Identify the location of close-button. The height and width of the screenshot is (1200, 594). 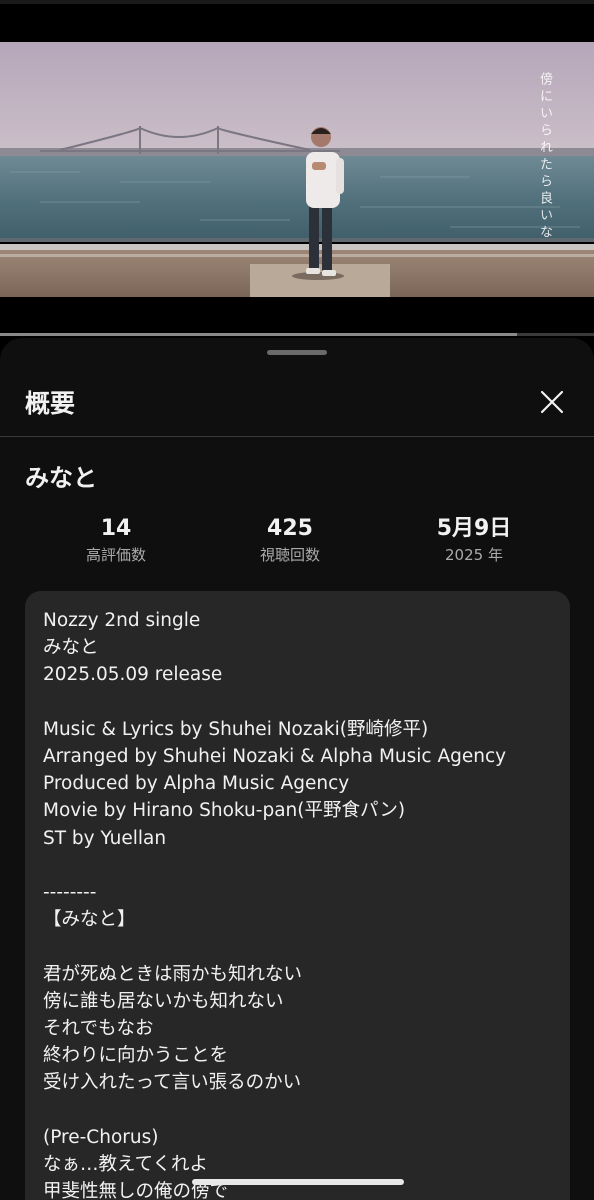
(552, 402).